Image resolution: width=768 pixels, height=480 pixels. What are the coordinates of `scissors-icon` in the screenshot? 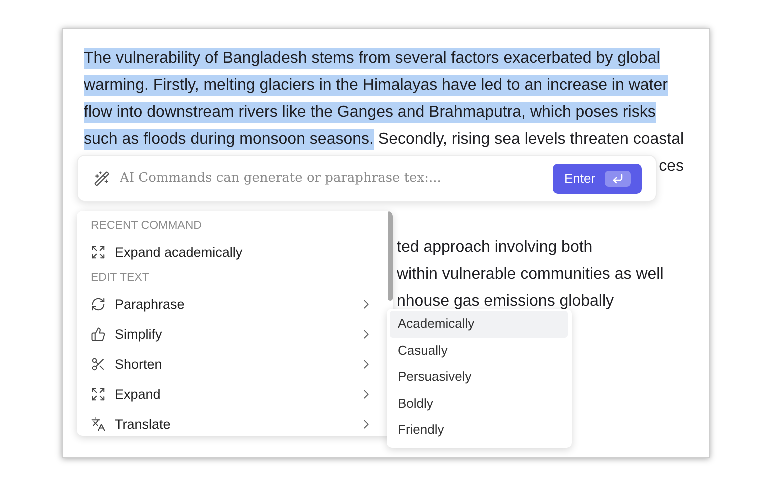 It's located at (98, 364).